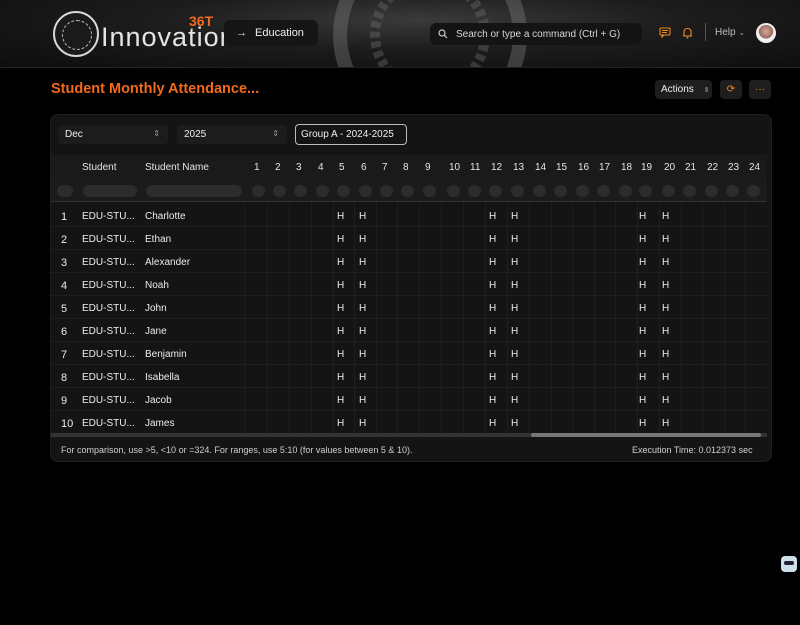 This screenshot has height=625, width=800. Describe the element at coordinates (540, 167) in the screenshot. I see `header-day: 14` at that location.